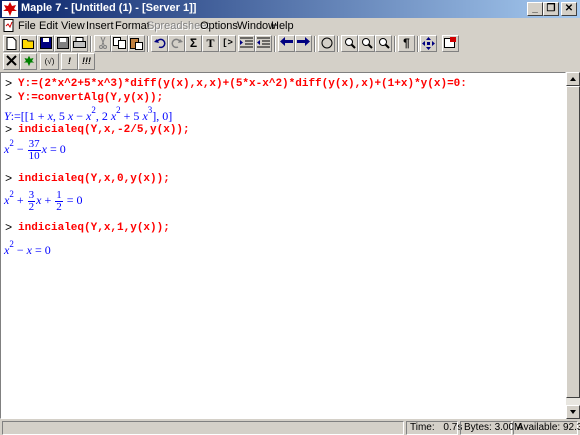 Image resolution: width=580 pixels, height=435 pixels. What do you see at coordinates (94, 228) in the screenshot?
I see `input-line: indicialeq(Y,x,1,y(x));` at bounding box center [94, 228].